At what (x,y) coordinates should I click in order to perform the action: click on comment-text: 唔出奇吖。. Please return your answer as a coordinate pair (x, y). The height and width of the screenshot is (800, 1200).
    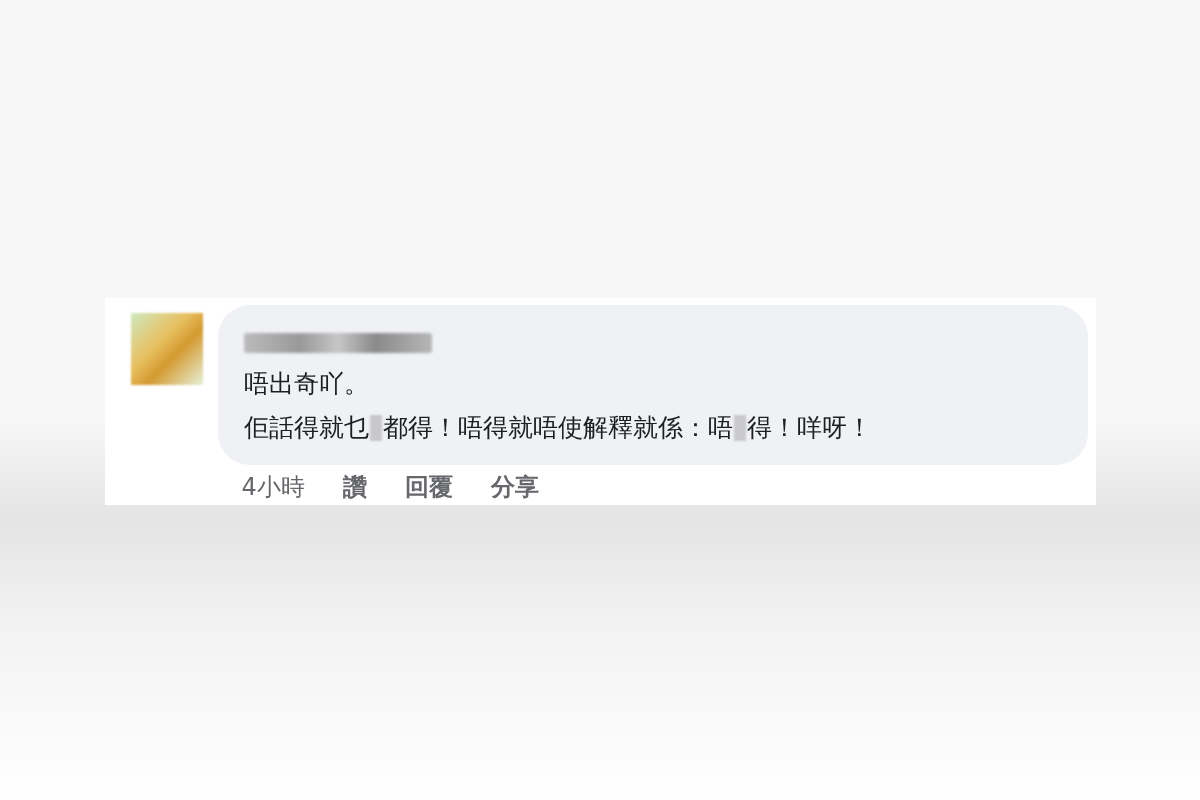
    Looking at the image, I should click on (306, 384).